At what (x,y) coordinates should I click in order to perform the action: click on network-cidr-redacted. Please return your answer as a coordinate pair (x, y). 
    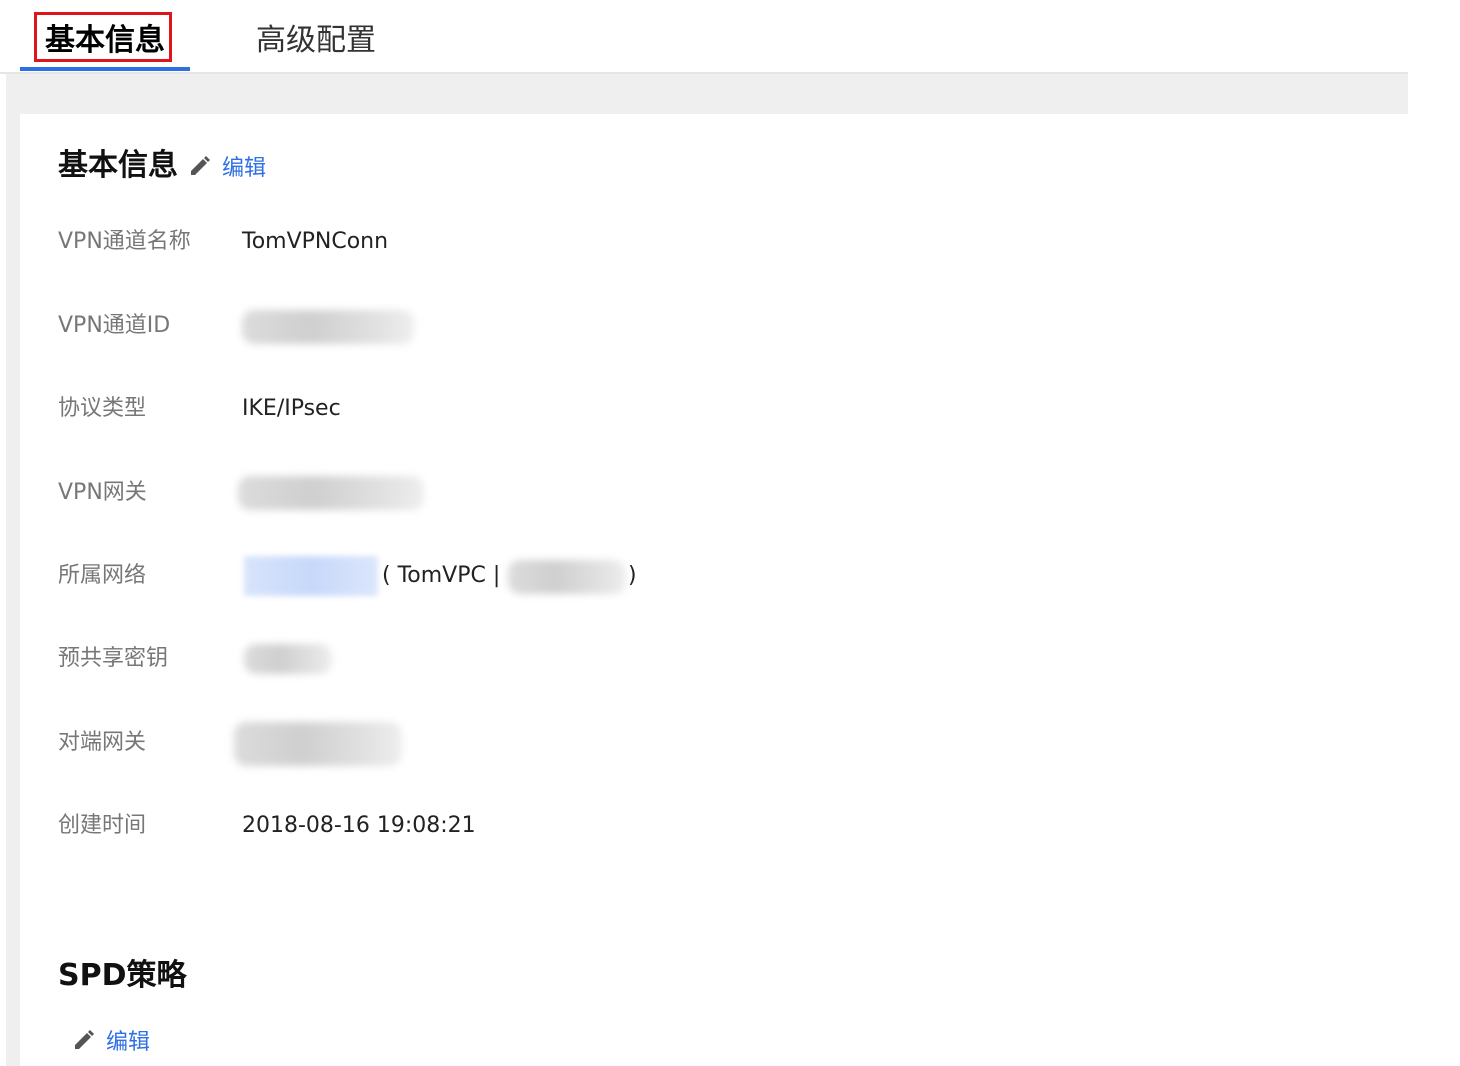
    Looking at the image, I should click on (567, 577).